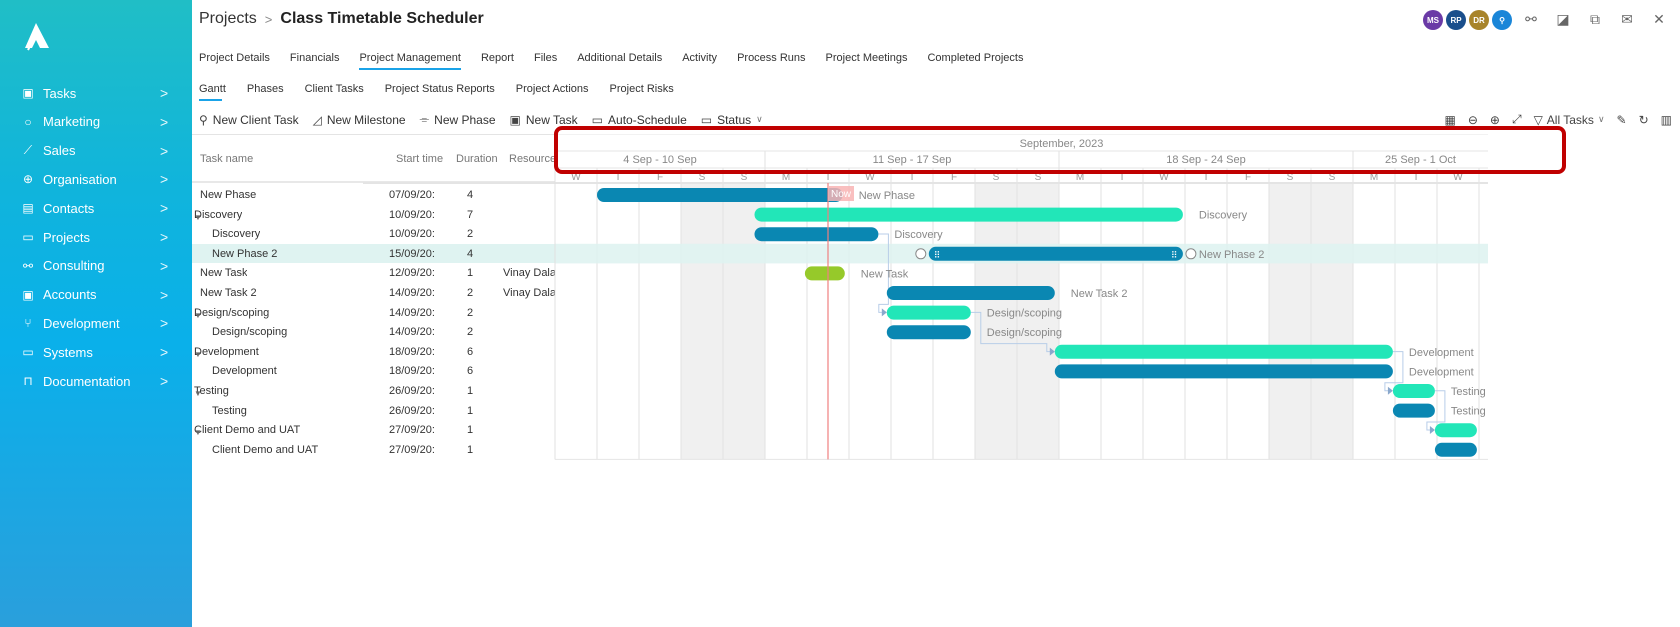 Image resolution: width=1680 pixels, height=627 pixels. What do you see at coordinates (1531, 19) in the screenshot?
I see `share-nodes-icon: ⚯` at bounding box center [1531, 19].